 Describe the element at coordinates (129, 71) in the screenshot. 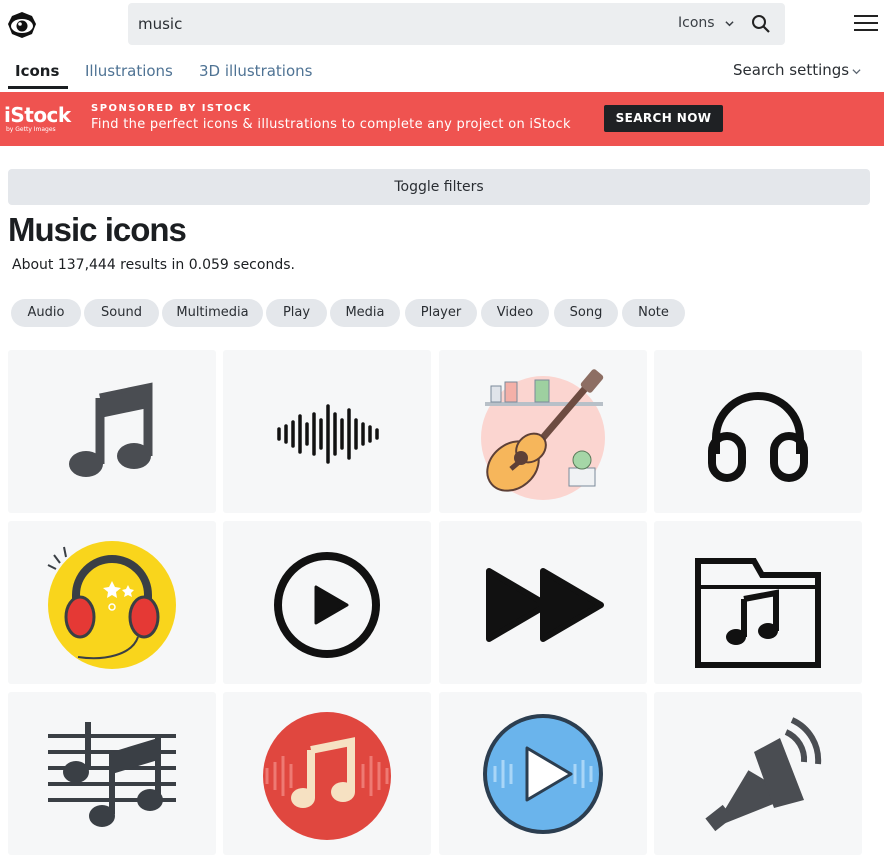

I see `tab-illustrations: Illustrations` at that location.